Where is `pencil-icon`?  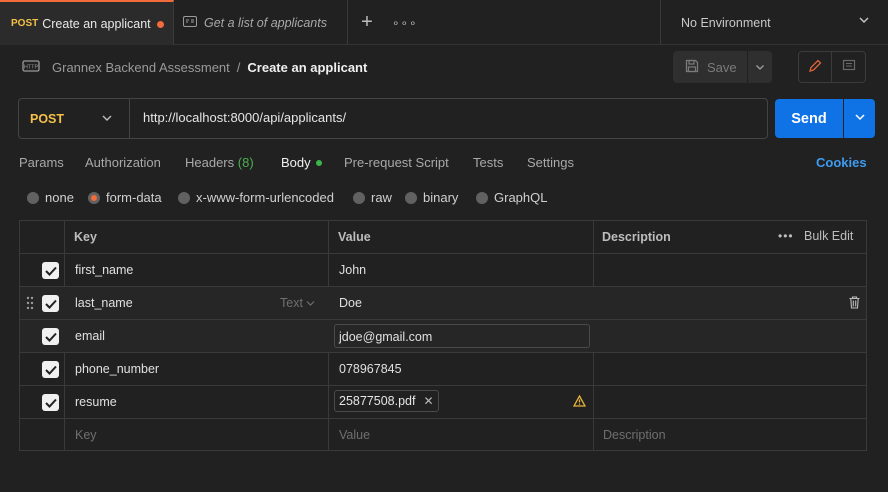
pencil-icon is located at coordinates (815, 67).